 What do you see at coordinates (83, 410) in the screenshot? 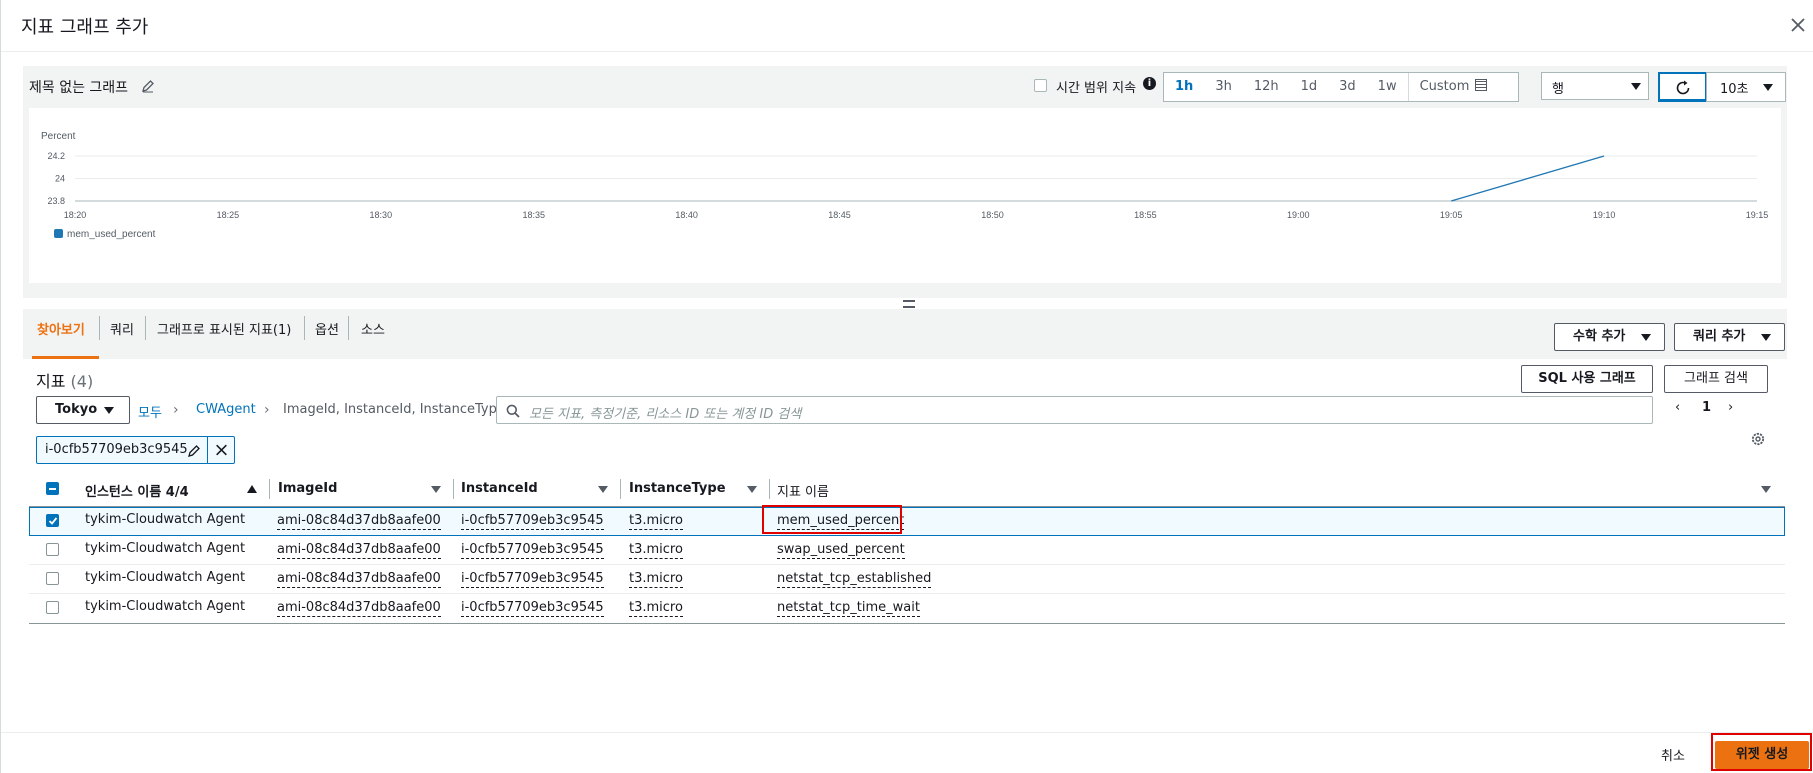
I see `region-select: Tokyo` at bounding box center [83, 410].